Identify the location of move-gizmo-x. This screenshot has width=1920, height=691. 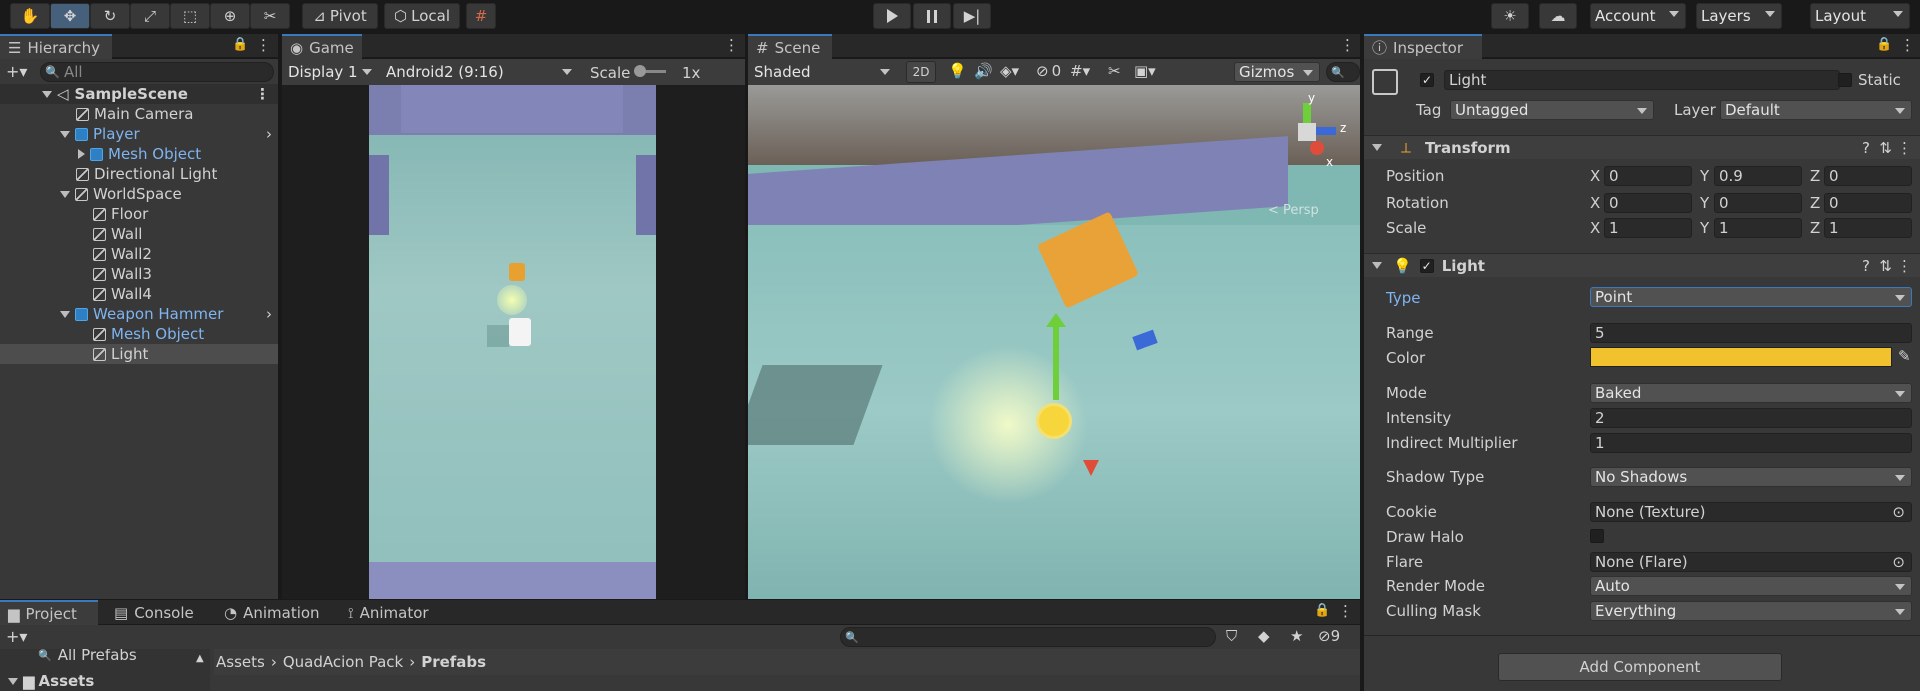
(1091, 468).